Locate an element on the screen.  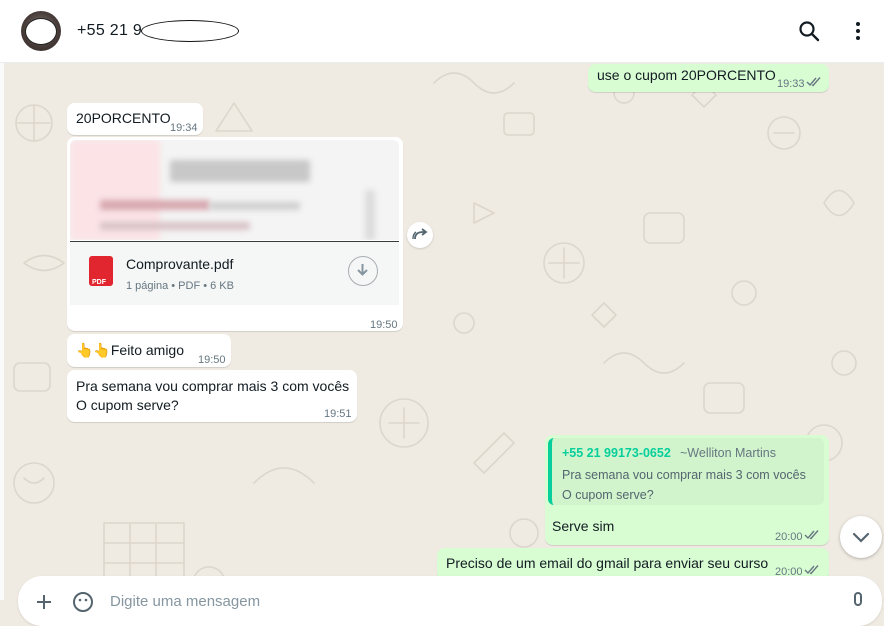
message-outgoing: use o cupom 20PORCENTO 19:33 is located at coordinates (708, 78).